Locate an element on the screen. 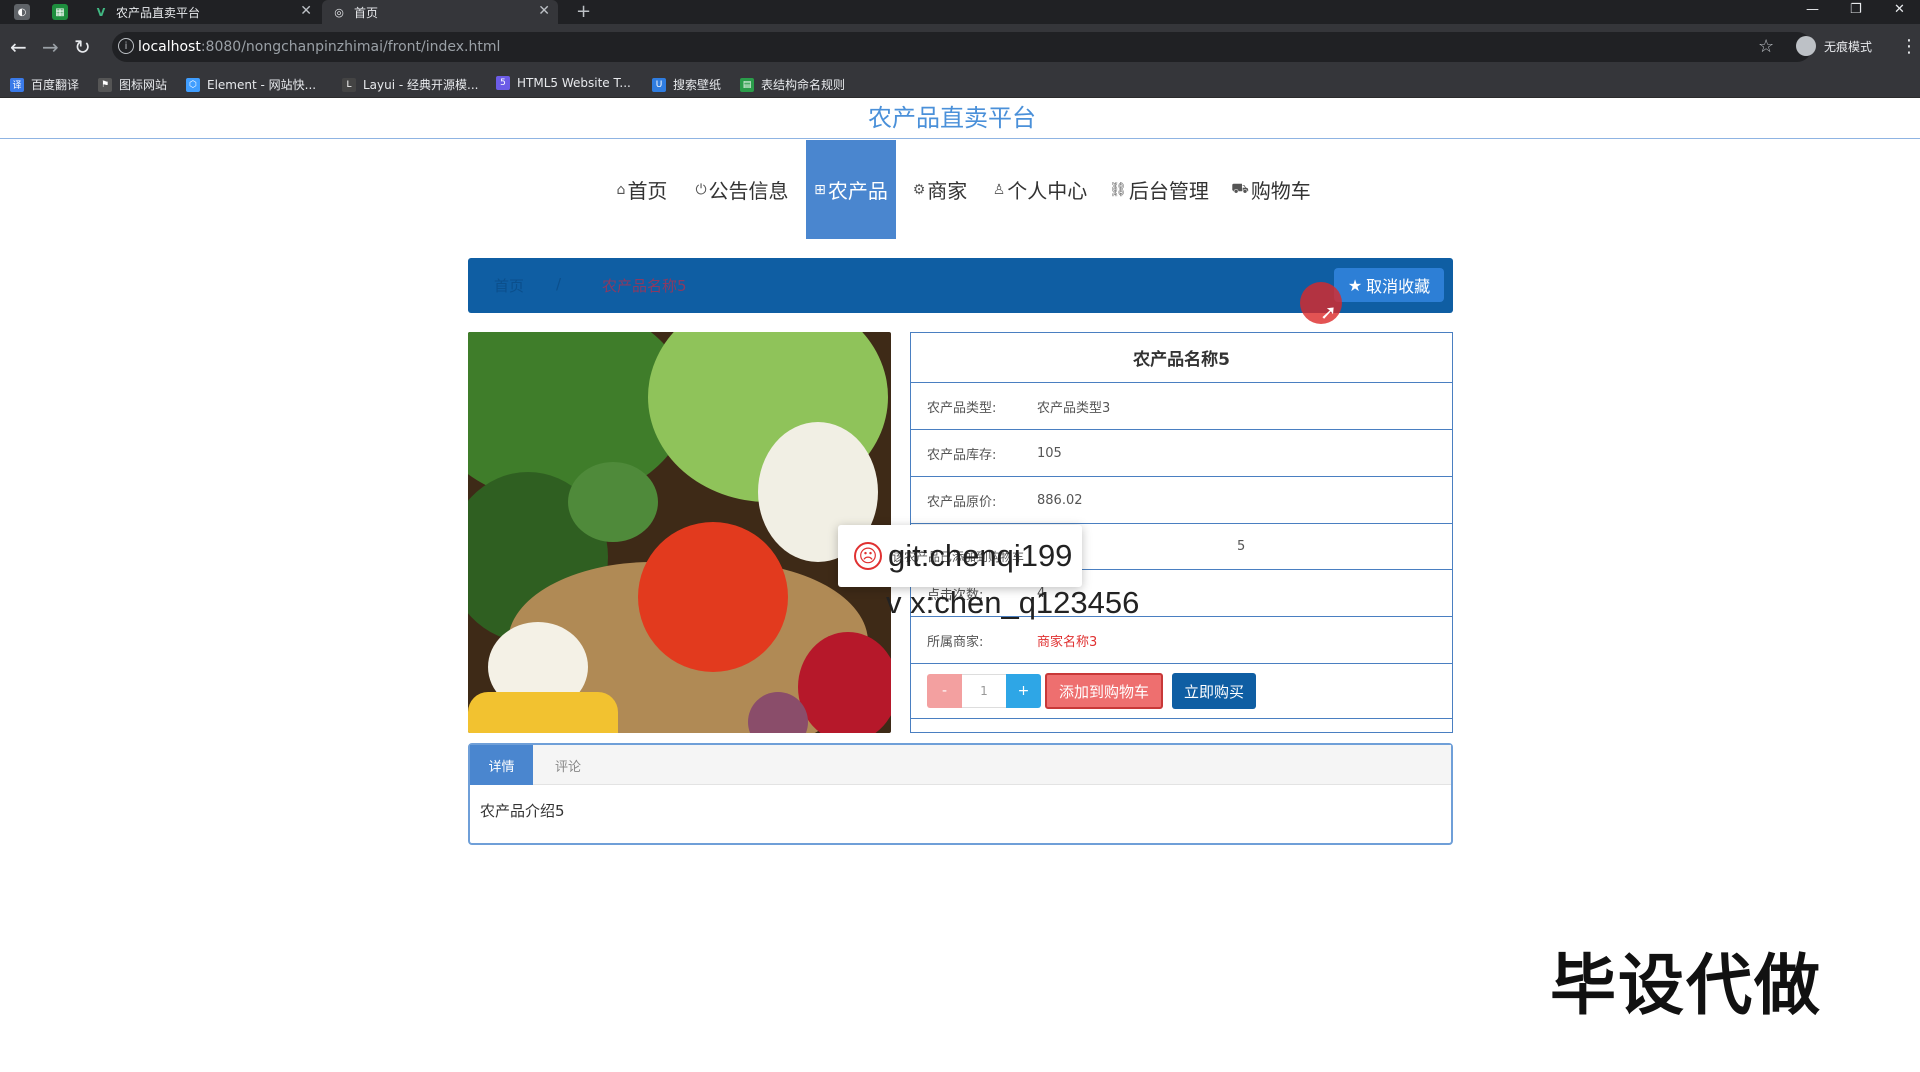 The image size is (1920, 1072). forward-icon: → is located at coordinates (50, 47).